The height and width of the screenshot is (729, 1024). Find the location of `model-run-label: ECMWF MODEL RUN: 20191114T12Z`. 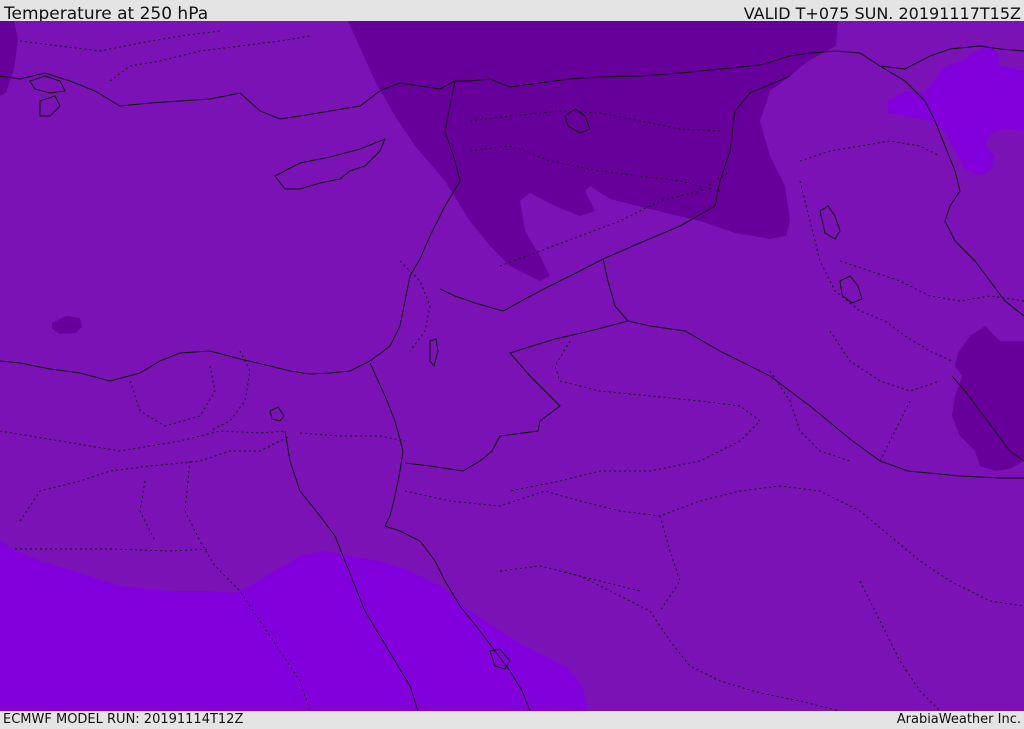

model-run-label: ECMWF MODEL RUN: 20191114T12Z is located at coordinates (123, 719).